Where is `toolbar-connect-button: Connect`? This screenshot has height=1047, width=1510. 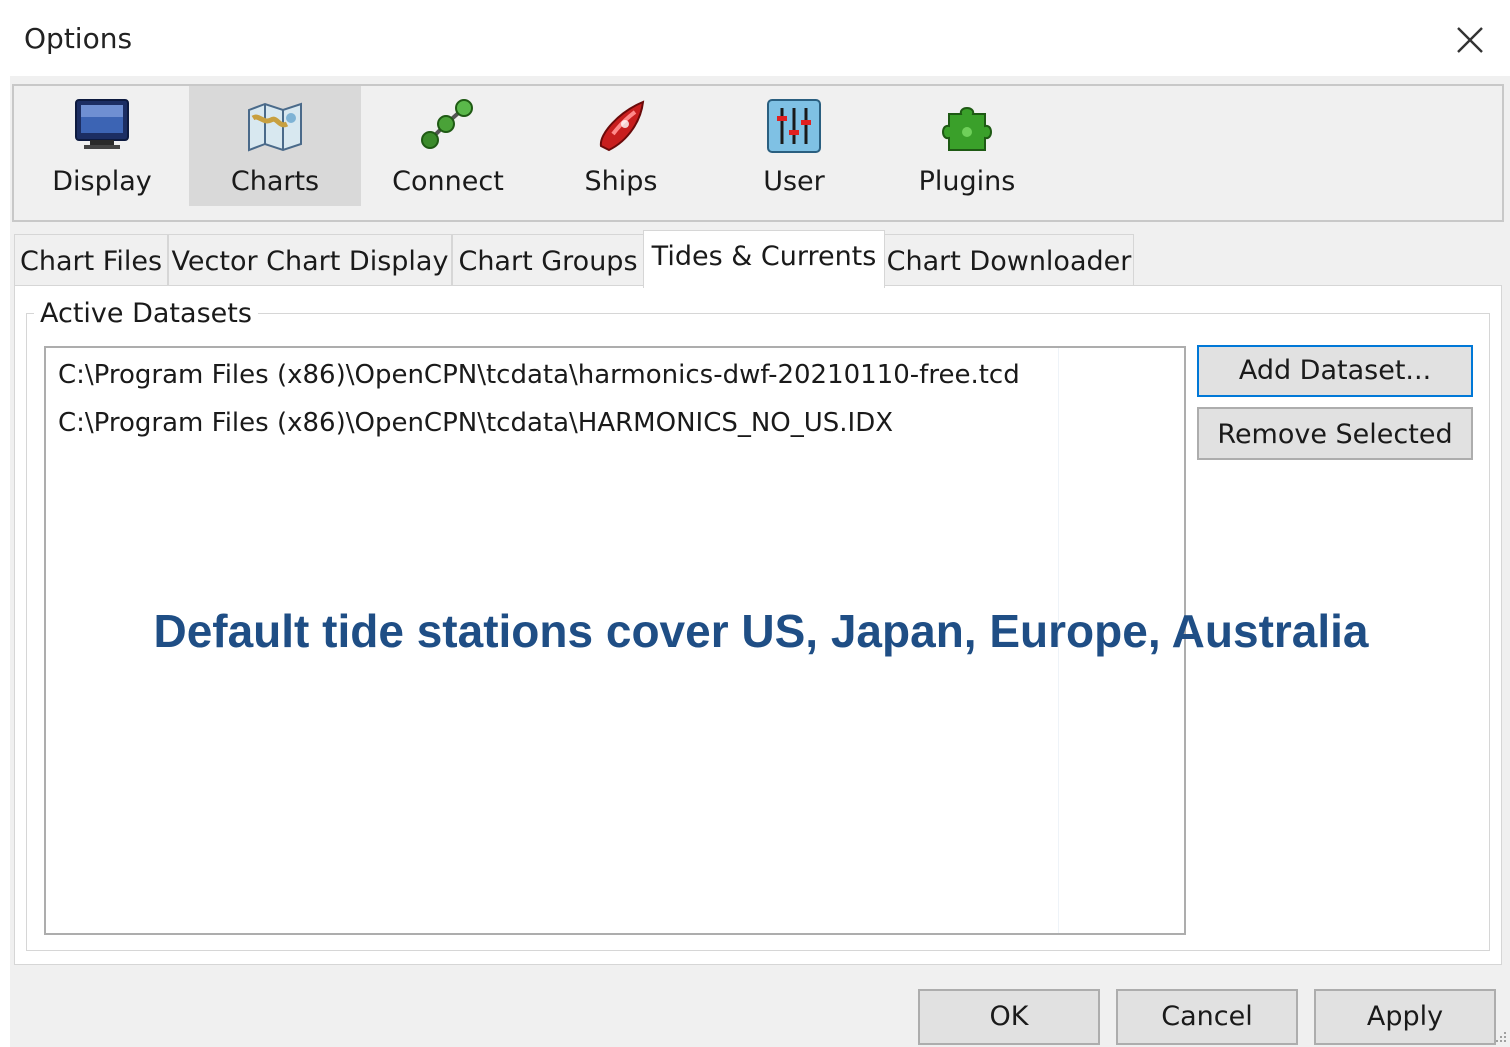
toolbar-connect-button: Connect is located at coordinates (448, 146).